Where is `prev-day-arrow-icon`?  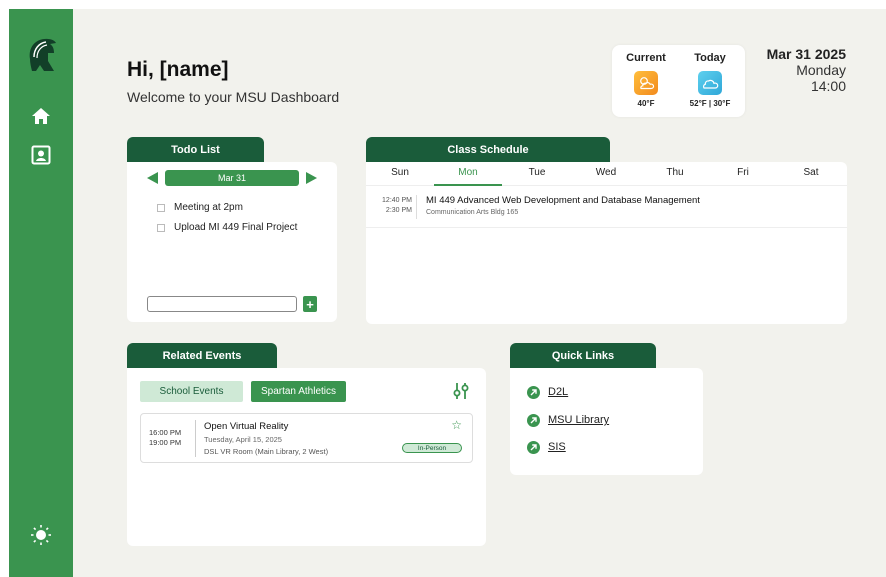
prev-day-arrow-icon is located at coordinates (152, 178).